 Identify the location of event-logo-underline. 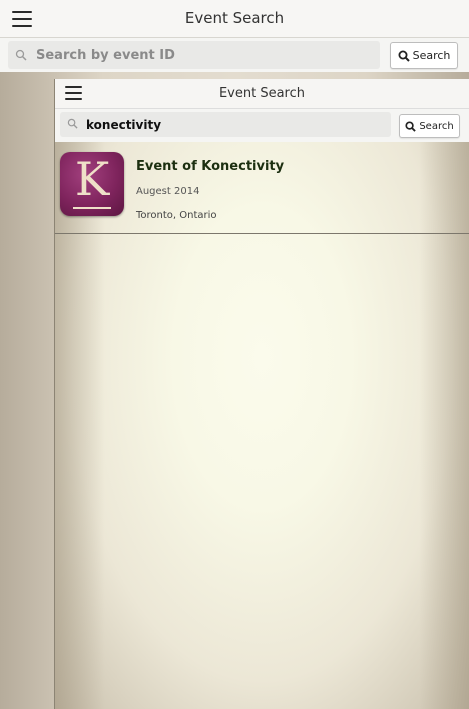
(92, 208).